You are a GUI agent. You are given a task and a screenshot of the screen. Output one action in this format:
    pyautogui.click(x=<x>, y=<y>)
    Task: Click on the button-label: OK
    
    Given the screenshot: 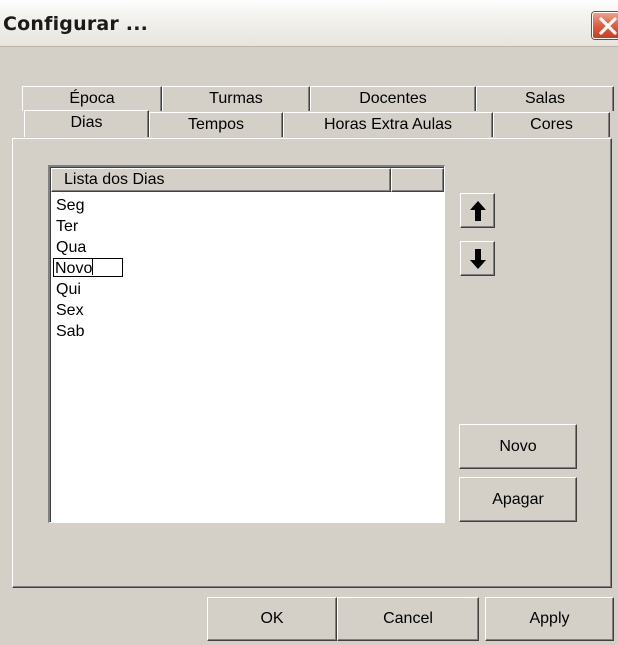 What is the action you would take?
    pyautogui.click(x=272, y=618)
    